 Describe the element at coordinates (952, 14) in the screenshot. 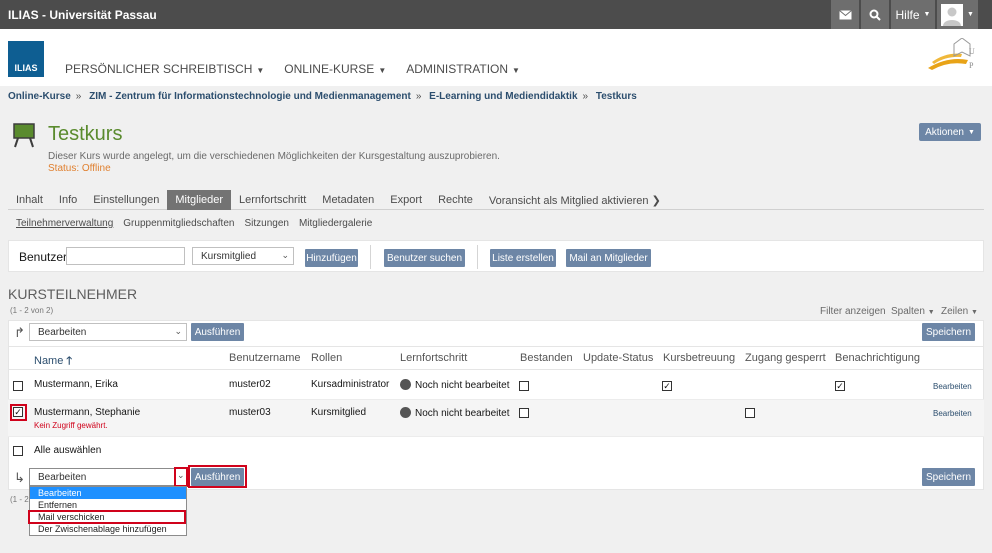

I see `avatar-icon` at that location.